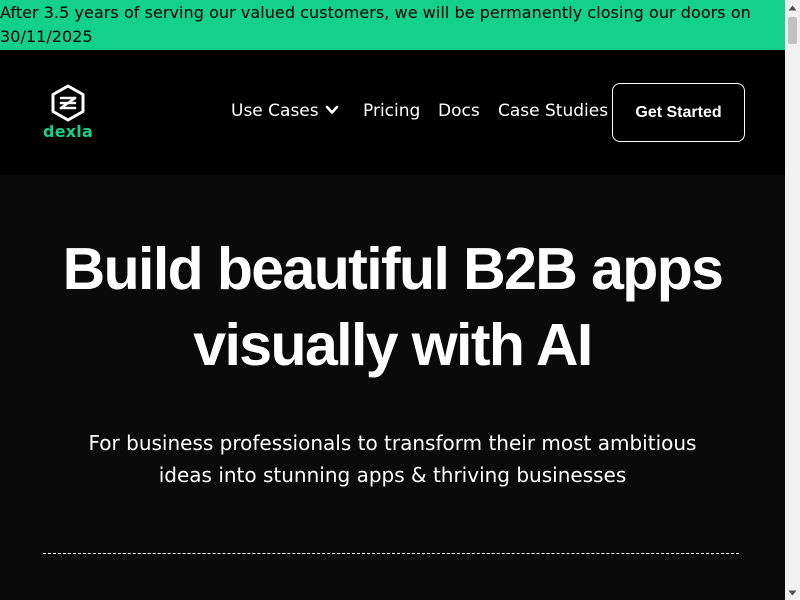 Image resolution: width=800 pixels, height=600 pixels. I want to click on scroll-down-button, so click(792, 592).